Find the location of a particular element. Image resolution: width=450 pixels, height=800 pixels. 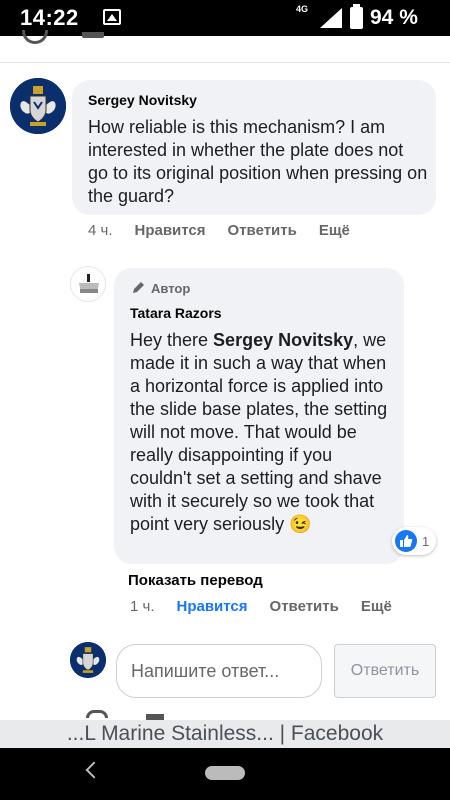

reply-author: Tatara Razors is located at coordinates (176, 313).